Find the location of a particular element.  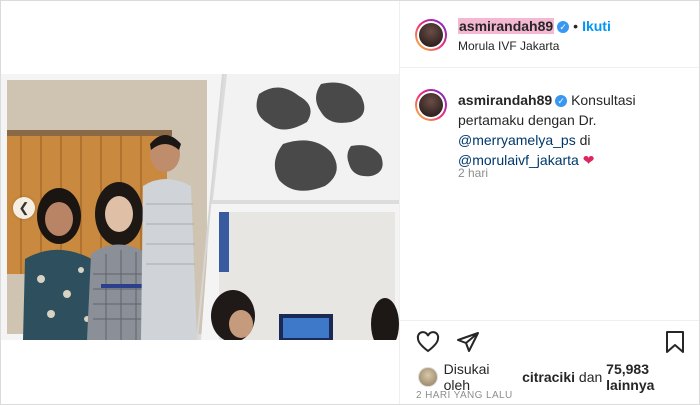

likes-and: dan is located at coordinates (590, 377).